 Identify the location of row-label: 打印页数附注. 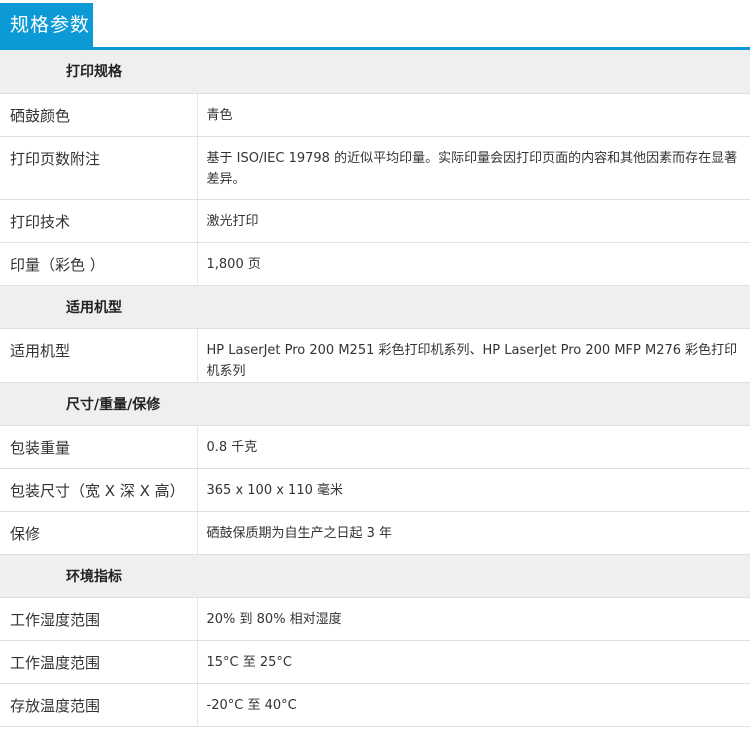
(99, 168).